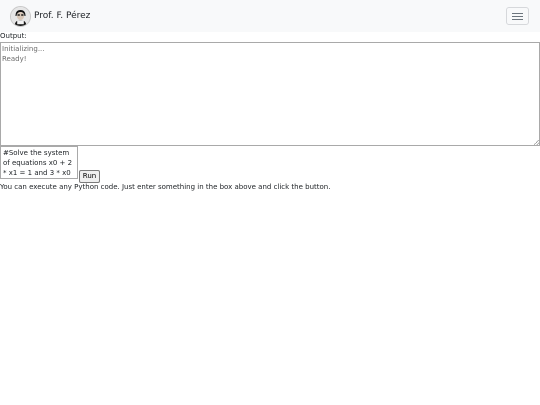 The width and height of the screenshot is (540, 405). What do you see at coordinates (517, 13) in the screenshot?
I see `hamburger-menu-icon` at bounding box center [517, 13].